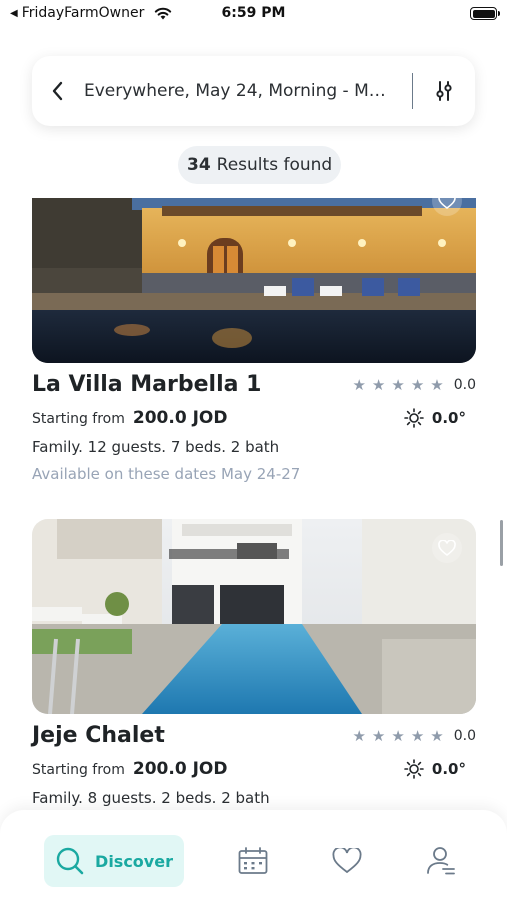 This screenshot has width=507, height=900. What do you see at coordinates (70, 861) in the screenshot?
I see `search-icon` at bounding box center [70, 861].